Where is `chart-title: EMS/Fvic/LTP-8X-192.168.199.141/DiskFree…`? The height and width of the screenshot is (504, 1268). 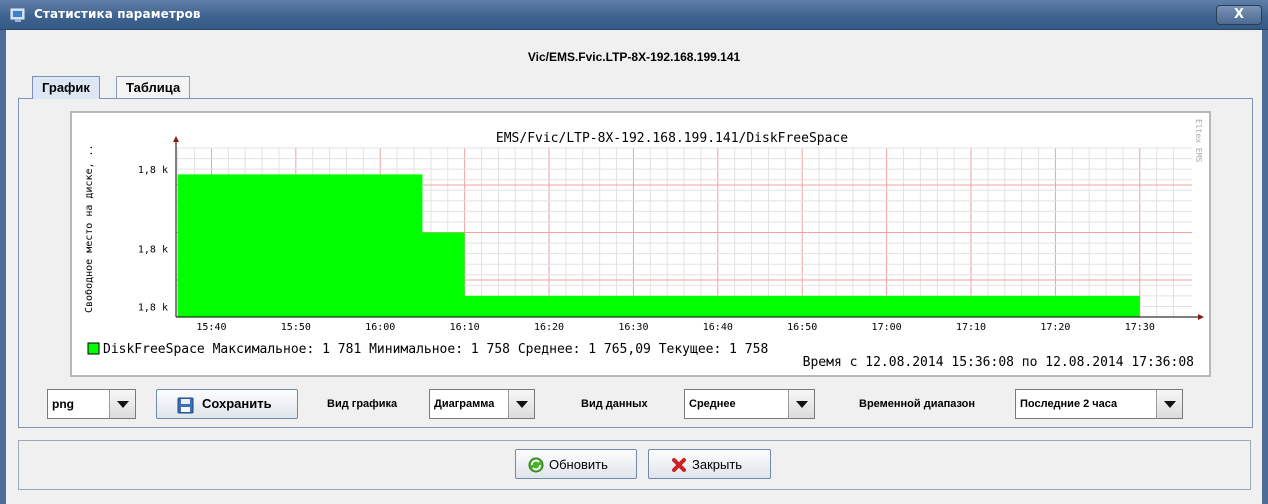 chart-title: EMS/Fvic/LTP-8X-192.168.199.141/DiskFree… is located at coordinates (672, 138).